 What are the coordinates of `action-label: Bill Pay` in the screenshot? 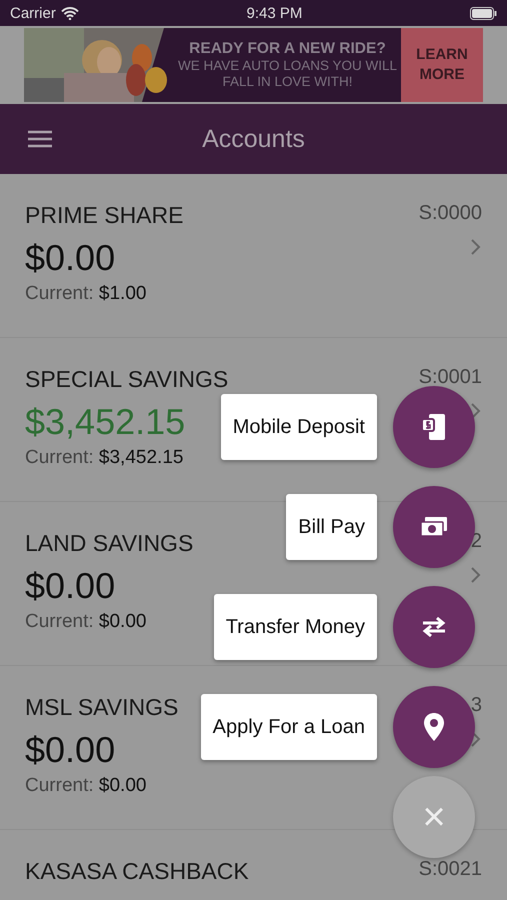 It's located at (331, 527).